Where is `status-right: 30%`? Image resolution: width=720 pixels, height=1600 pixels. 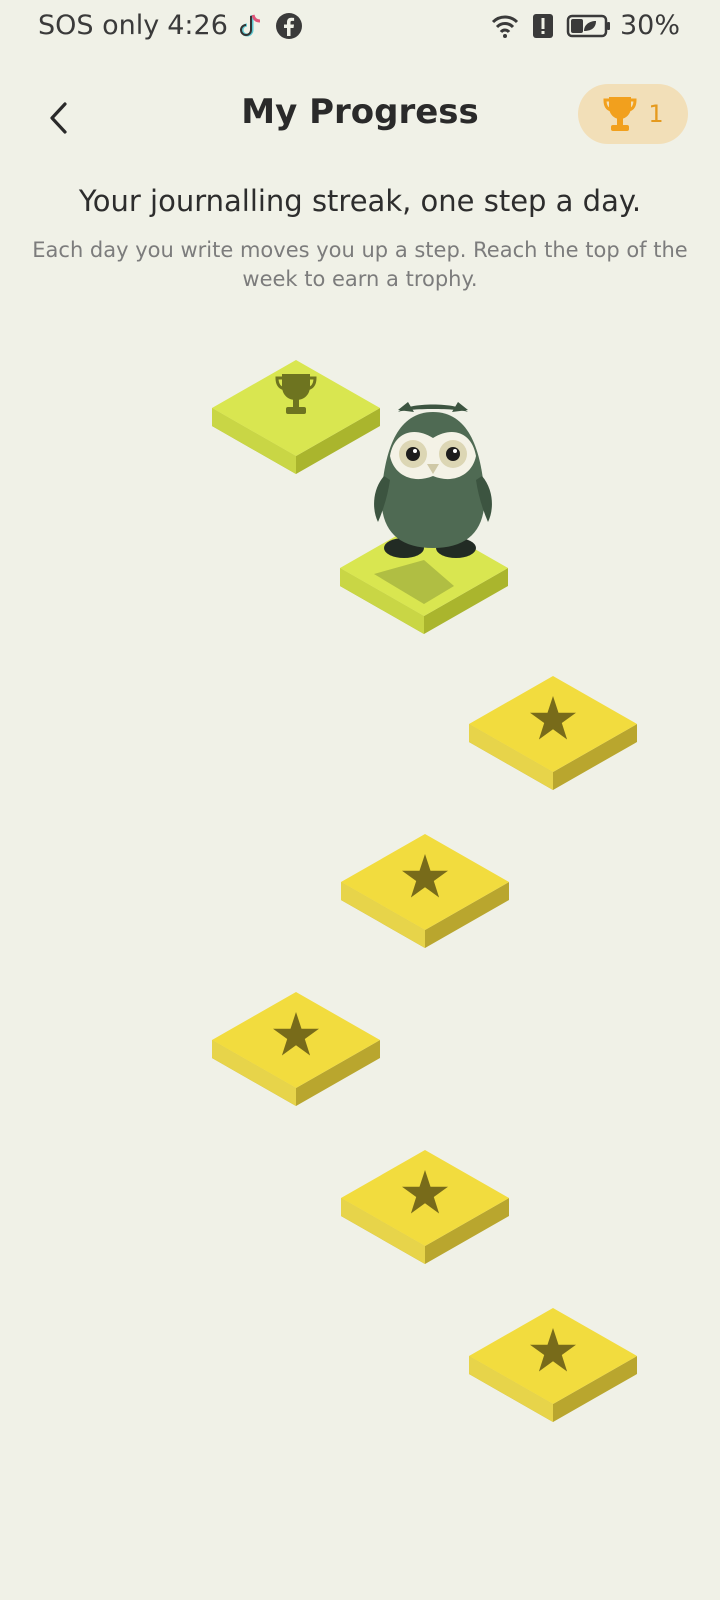 status-right: 30% is located at coordinates (585, 25).